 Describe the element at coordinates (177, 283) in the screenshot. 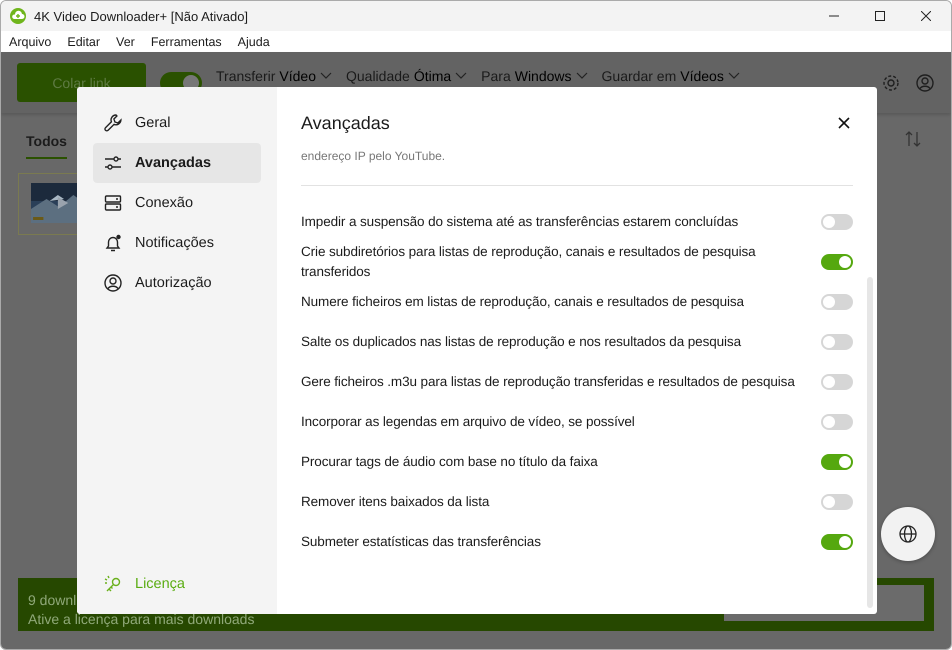

I see `settings-nav-item: Autorização` at that location.